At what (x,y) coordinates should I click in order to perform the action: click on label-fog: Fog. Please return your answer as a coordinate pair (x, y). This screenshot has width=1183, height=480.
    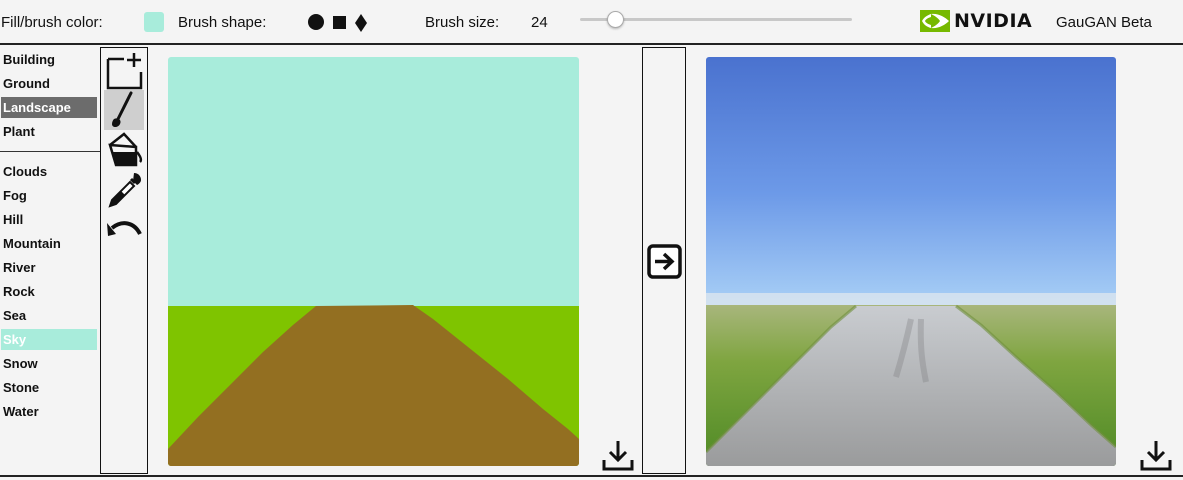
    Looking at the image, I should click on (49, 195).